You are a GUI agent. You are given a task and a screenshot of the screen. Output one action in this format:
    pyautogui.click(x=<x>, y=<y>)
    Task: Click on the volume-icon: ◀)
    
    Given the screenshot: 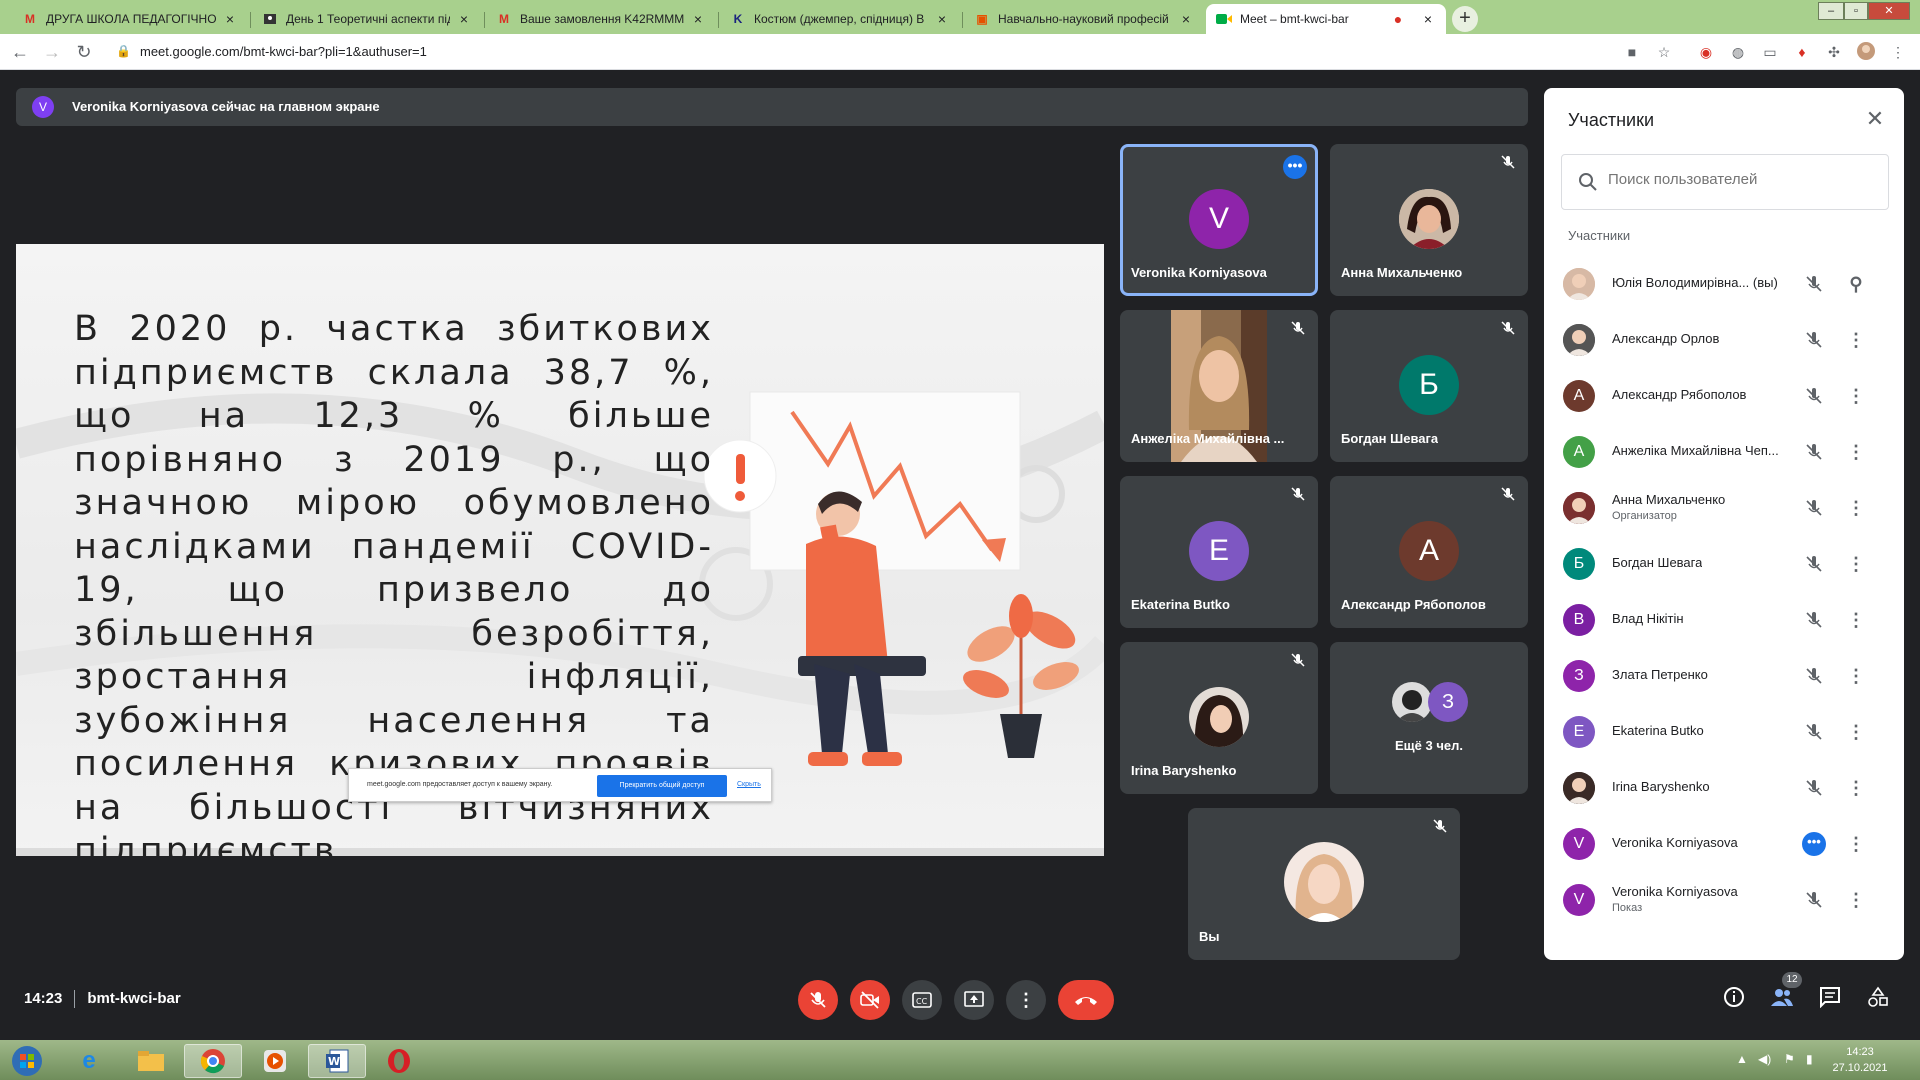 What is the action you would take?
    pyautogui.click(x=1764, y=1059)
    